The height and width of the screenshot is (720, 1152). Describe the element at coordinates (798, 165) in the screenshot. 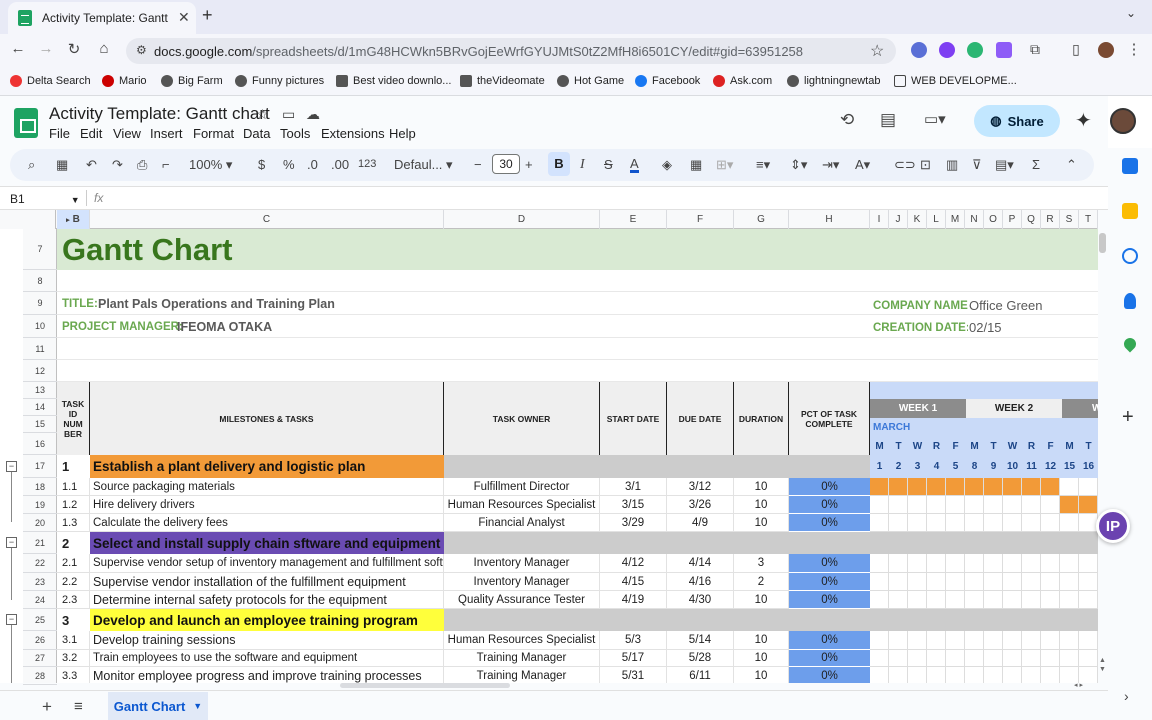

I see `vertical-align-icon: ⇕▾` at that location.